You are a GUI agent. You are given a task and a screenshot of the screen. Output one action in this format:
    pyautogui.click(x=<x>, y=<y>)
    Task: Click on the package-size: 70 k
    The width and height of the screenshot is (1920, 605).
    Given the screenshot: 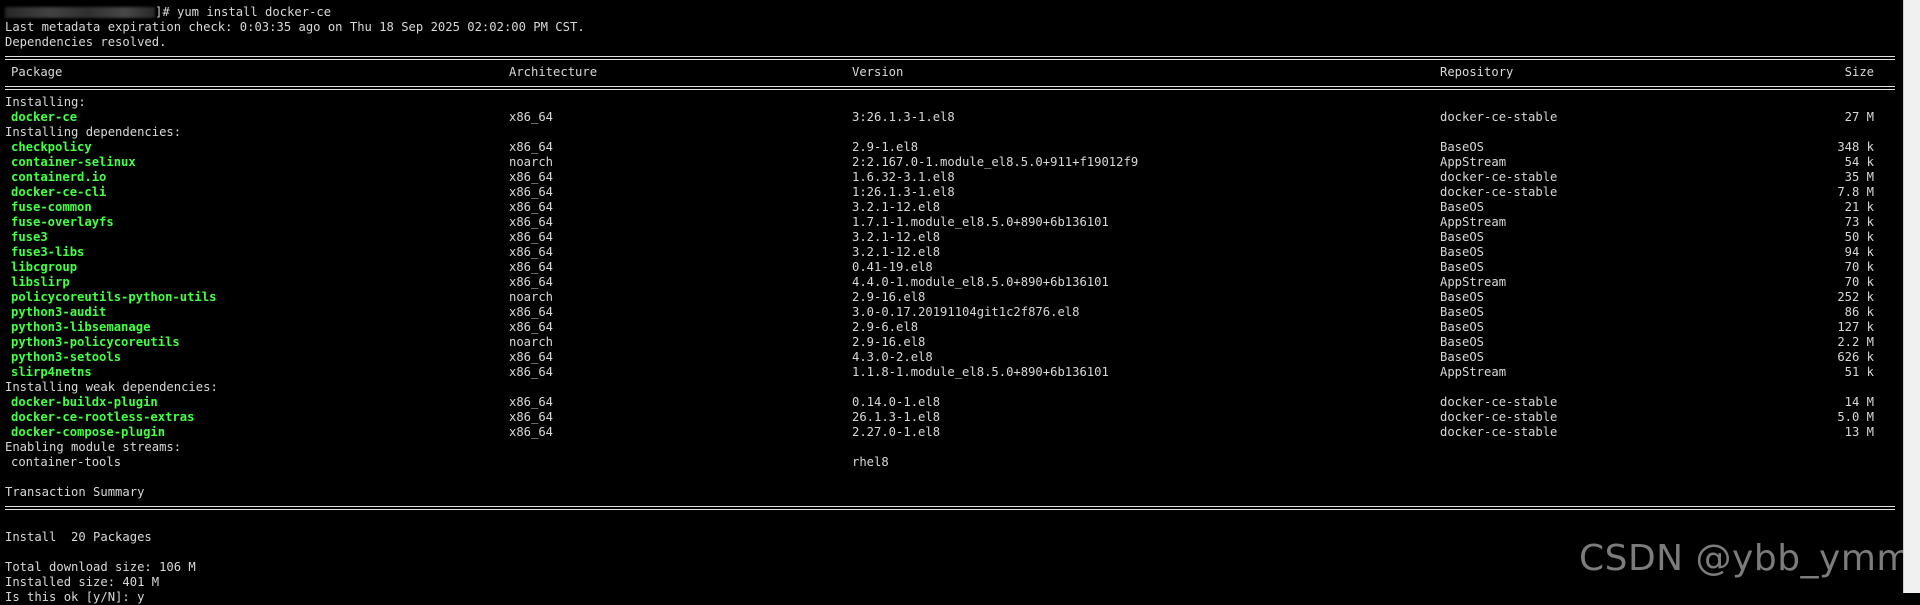 What is the action you would take?
    pyautogui.click(x=1859, y=267)
    